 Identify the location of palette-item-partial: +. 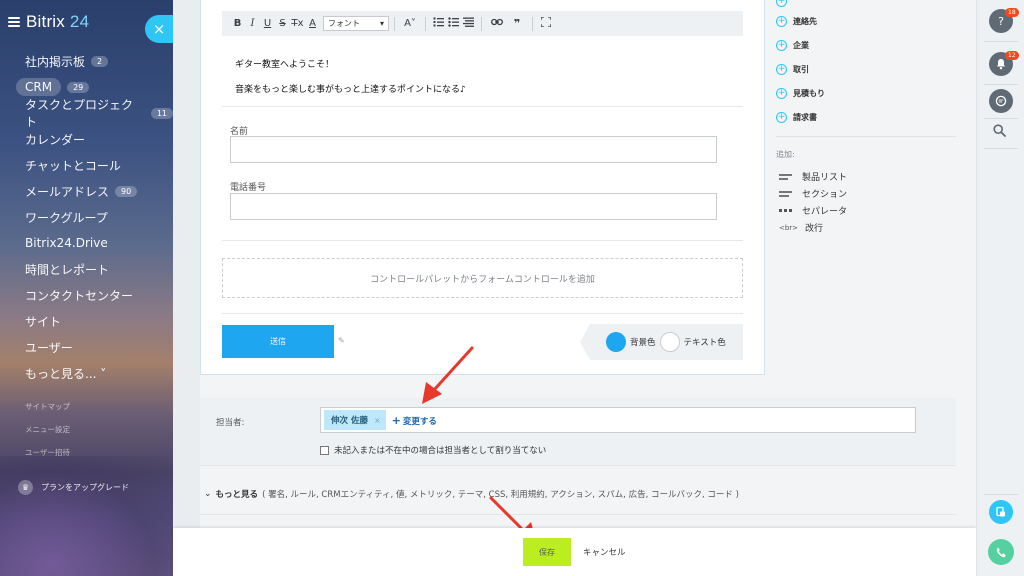
(781, 3).